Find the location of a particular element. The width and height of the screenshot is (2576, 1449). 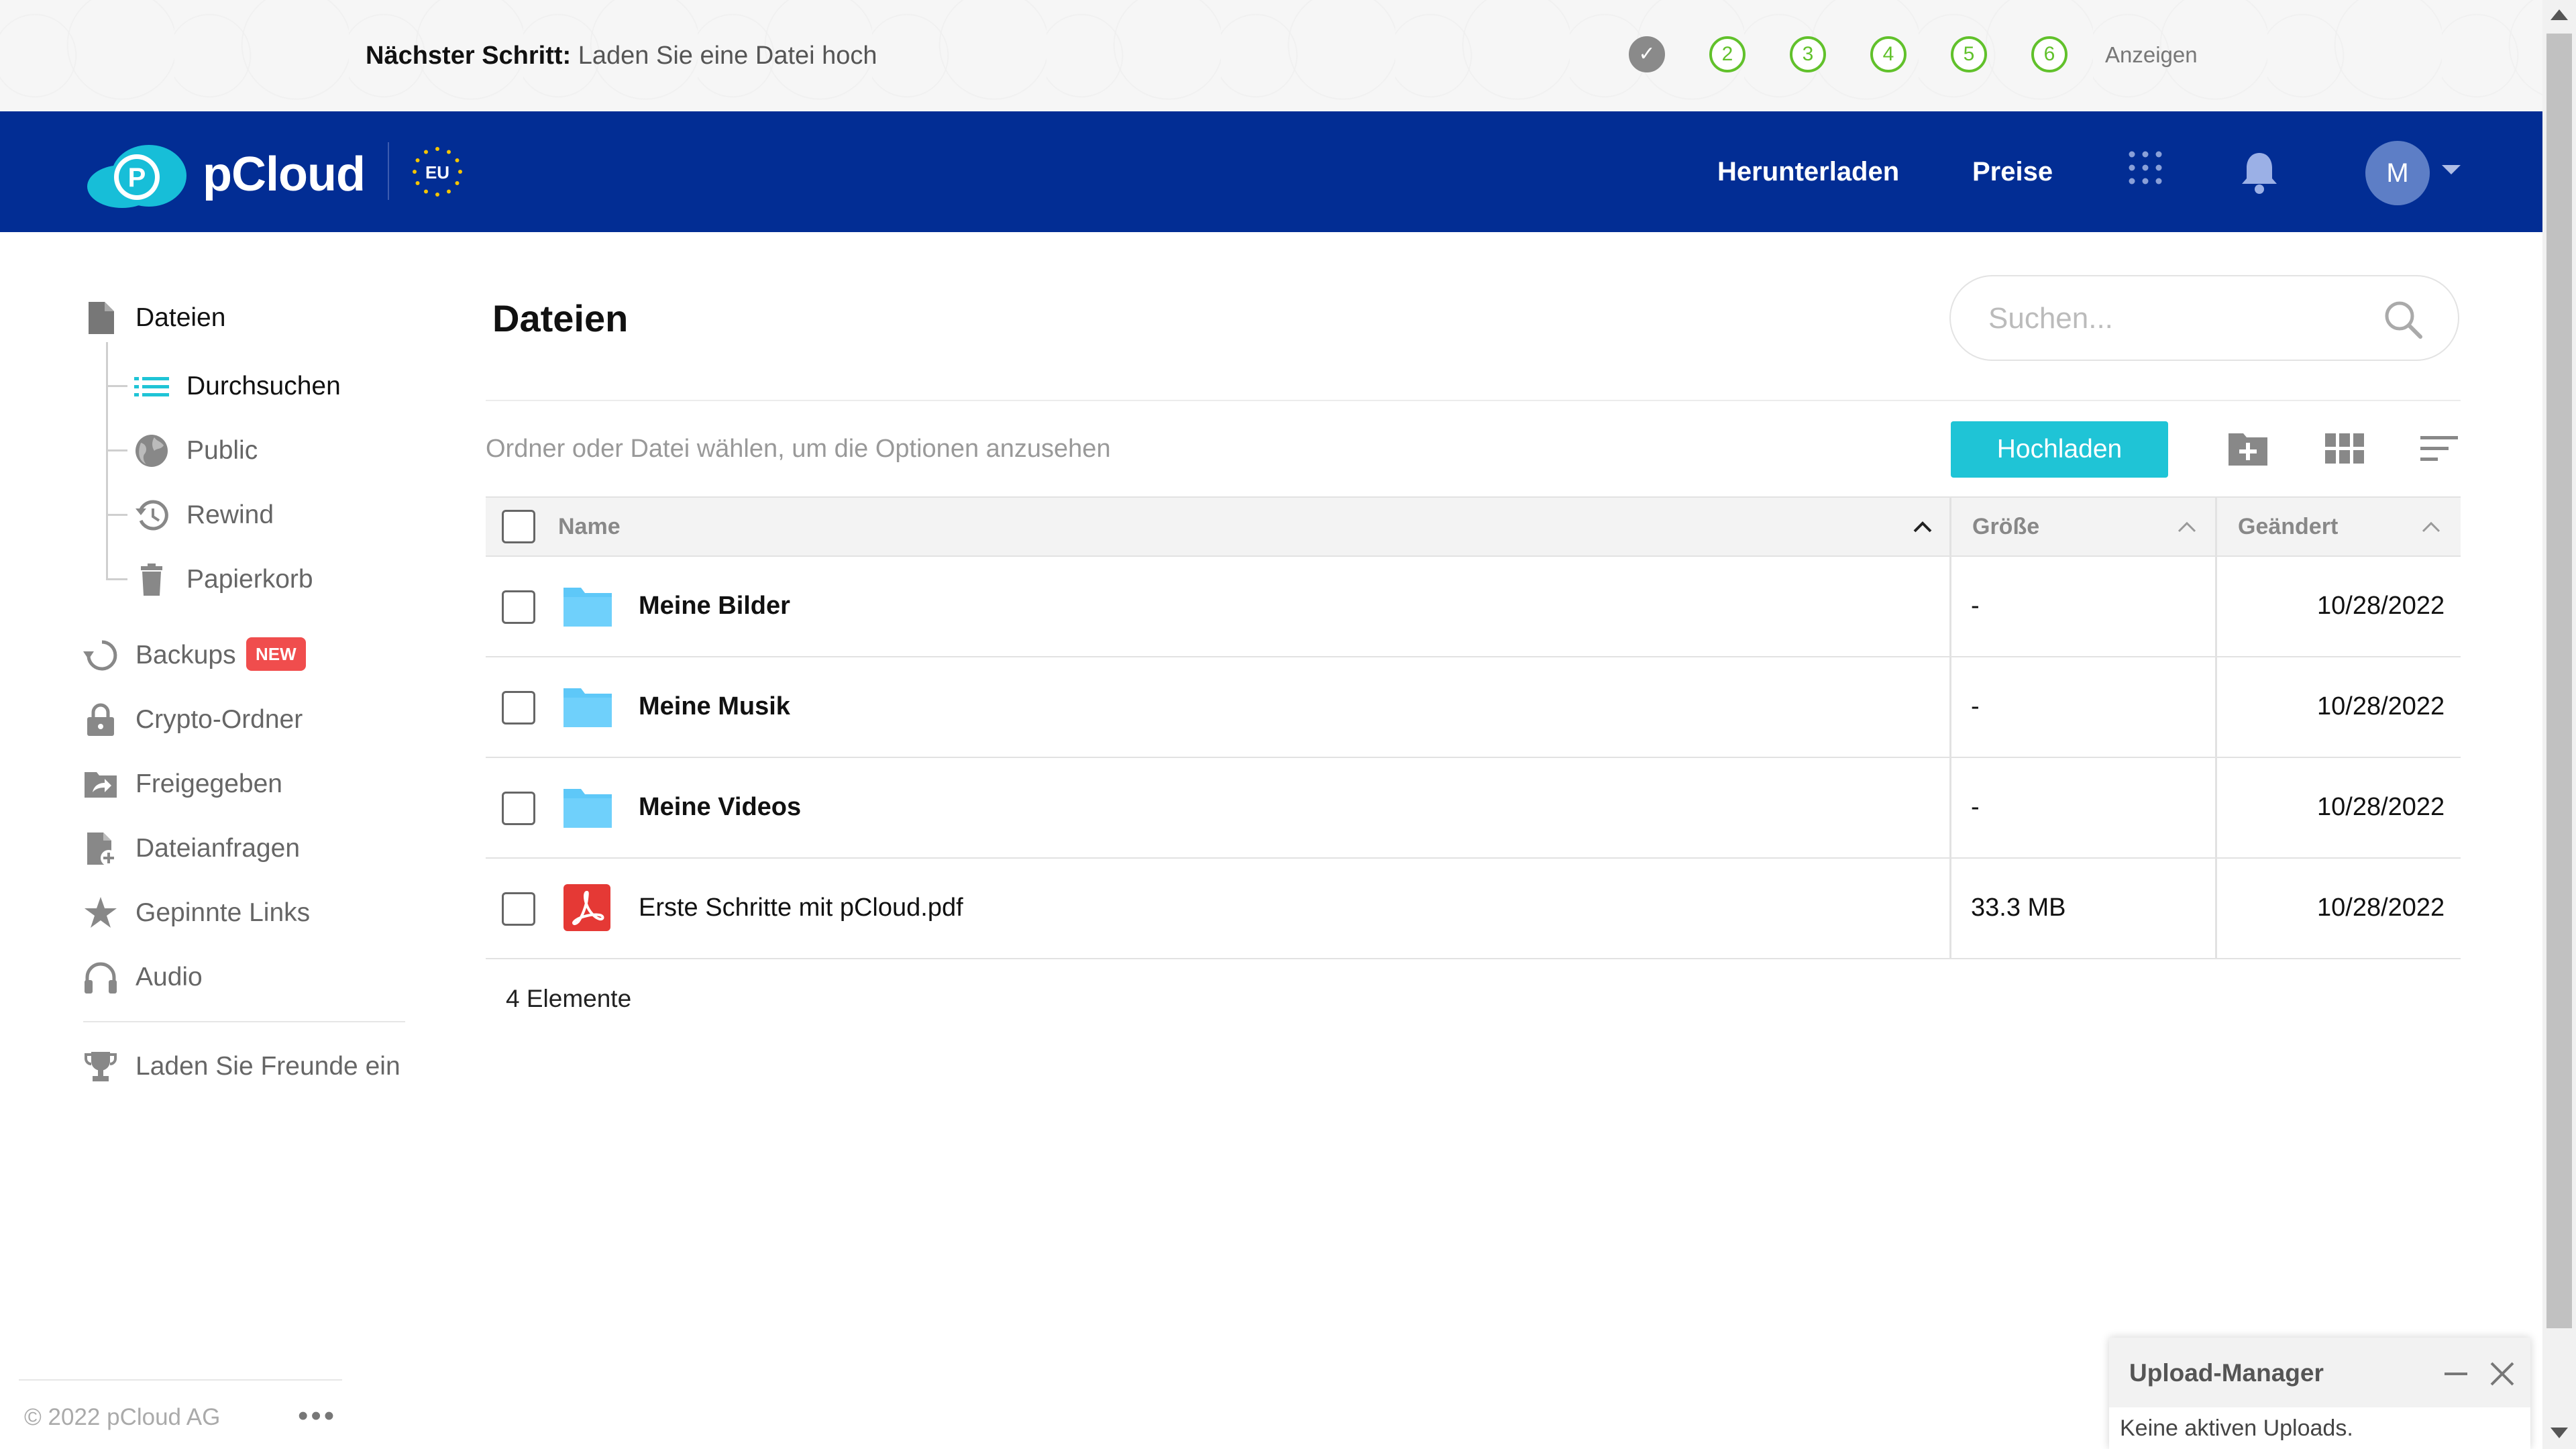

svg-text: EU is located at coordinates (437, 172).